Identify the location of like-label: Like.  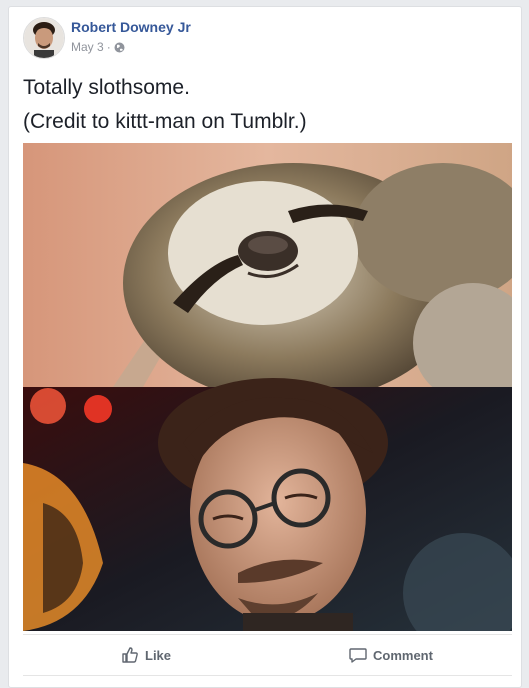
(158, 655).